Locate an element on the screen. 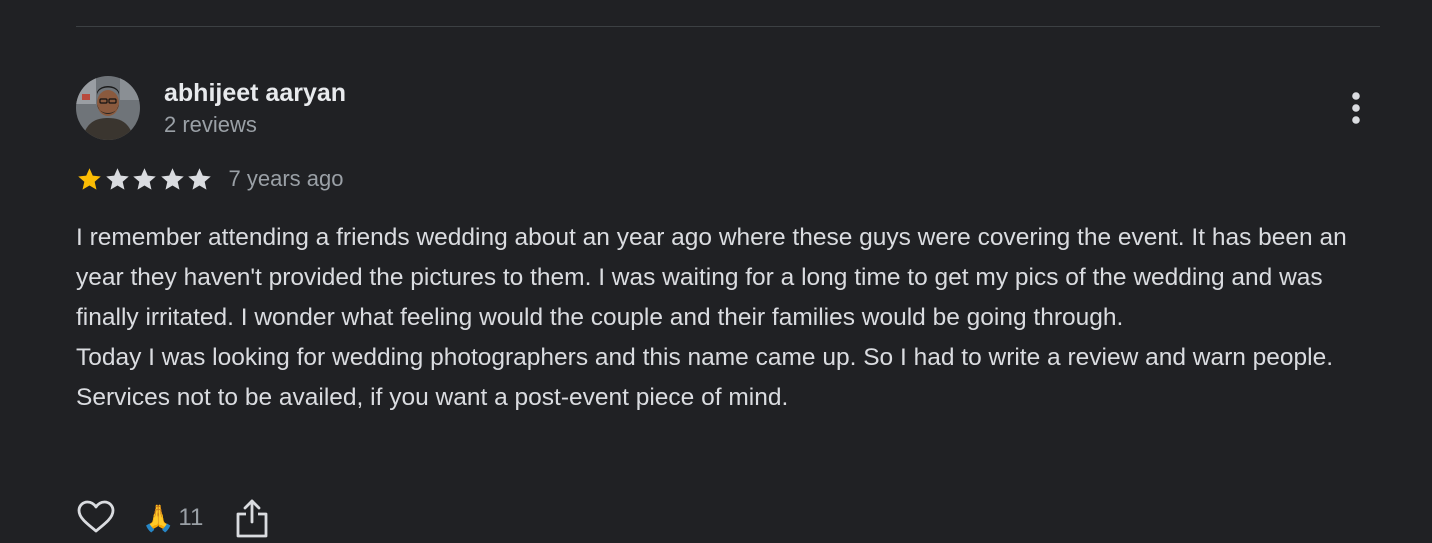  avatar is located at coordinates (108, 108).